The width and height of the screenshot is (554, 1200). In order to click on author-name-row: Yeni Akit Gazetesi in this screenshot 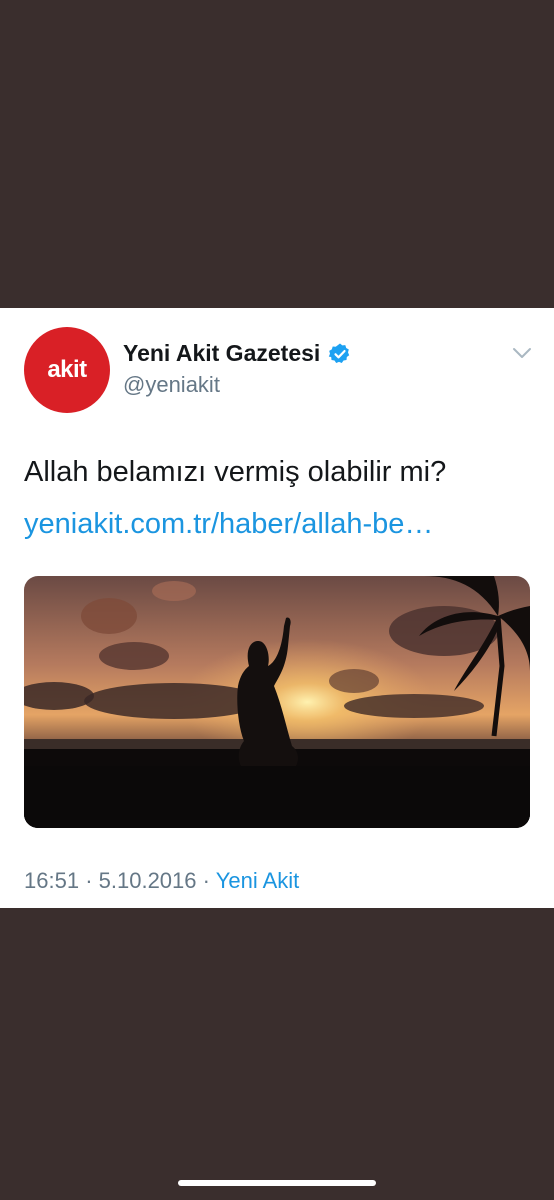, I will do `click(237, 353)`.